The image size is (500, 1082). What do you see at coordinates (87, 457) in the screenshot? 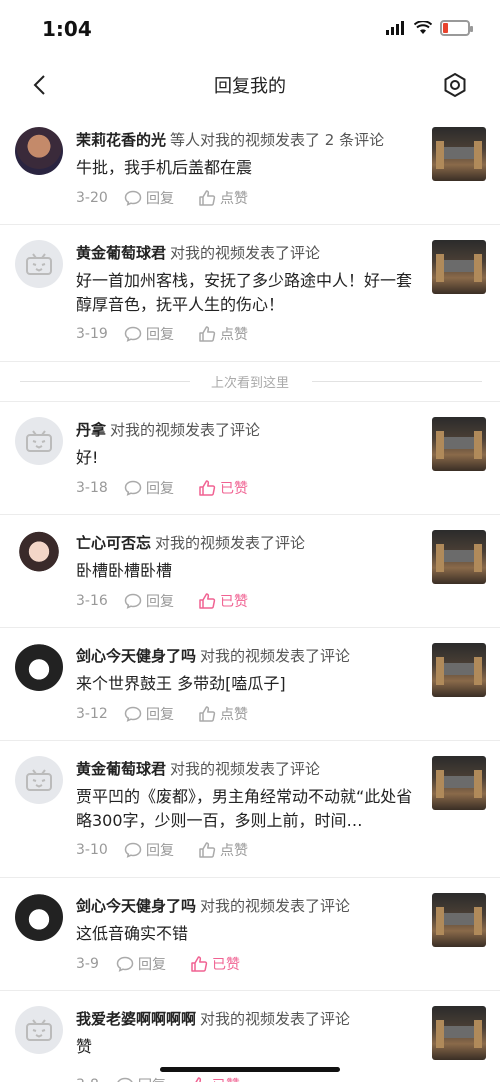
I see `comment-text: 好!` at bounding box center [87, 457].